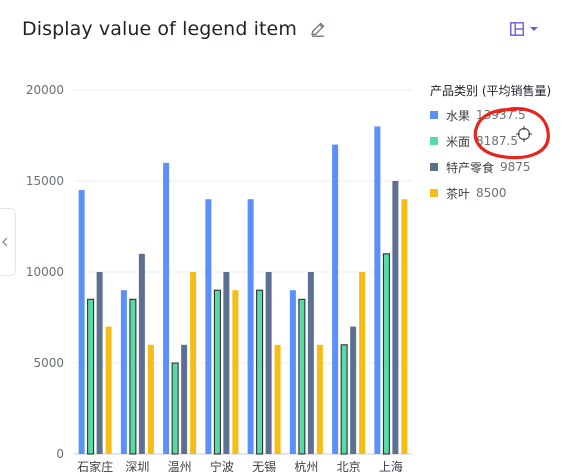 This screenshot has width=568, height=472. What do you see at coordinates (264, 465) in the screenshot?
I see `x-tick-label: 无锡` at bounding box center [264, 465].